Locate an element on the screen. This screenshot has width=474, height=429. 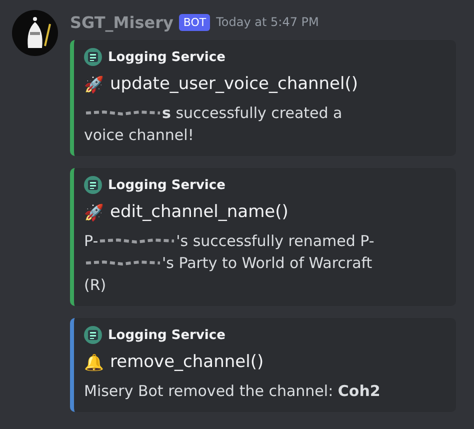
avatar-drawing is located at coordinates (35, 33).